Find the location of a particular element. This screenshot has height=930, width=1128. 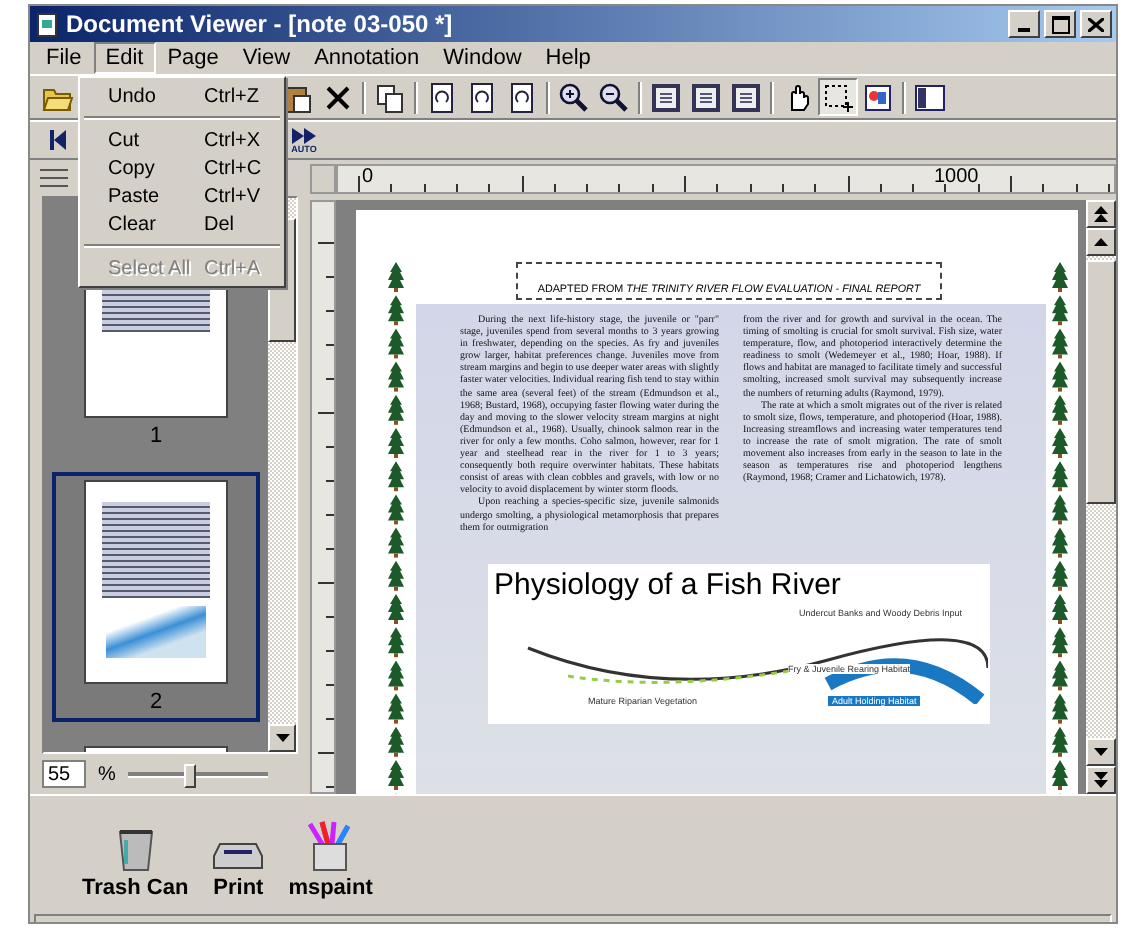

scrollbar is located at coordinates (1101, 497).